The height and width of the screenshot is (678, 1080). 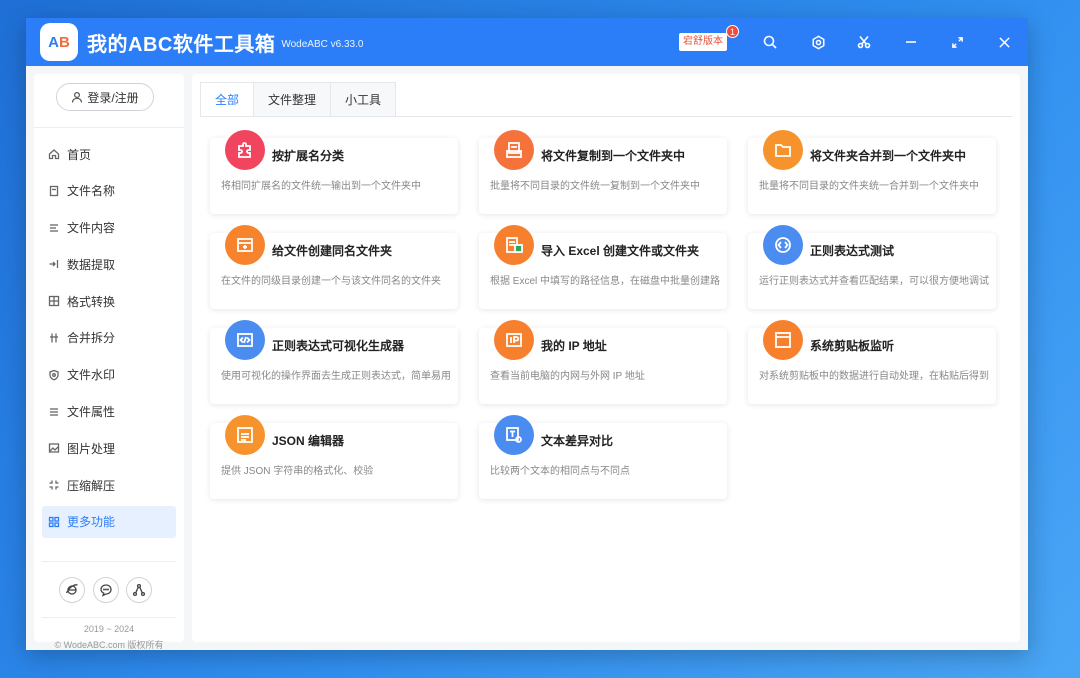 I want to click on card-desc: 对系统剪贴板中的数据进行自动处理，在粘贴后得到结果, so click(x=874, y=376).